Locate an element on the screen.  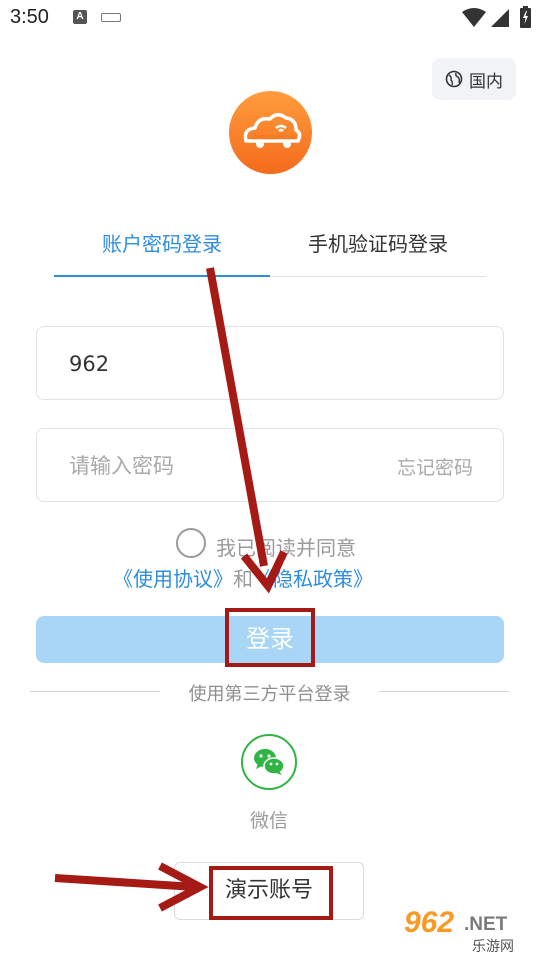
keyboard-icon is located at coordinates (111, 17).